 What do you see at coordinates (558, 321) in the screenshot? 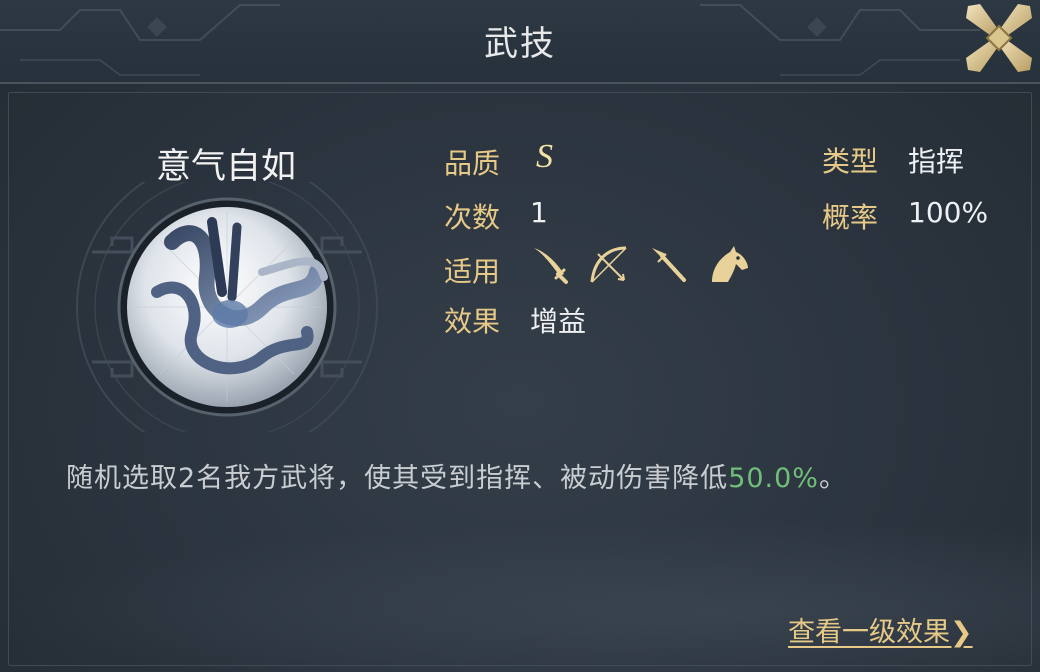
I see `effect-value: 增益` at bounding box center [558, 321].